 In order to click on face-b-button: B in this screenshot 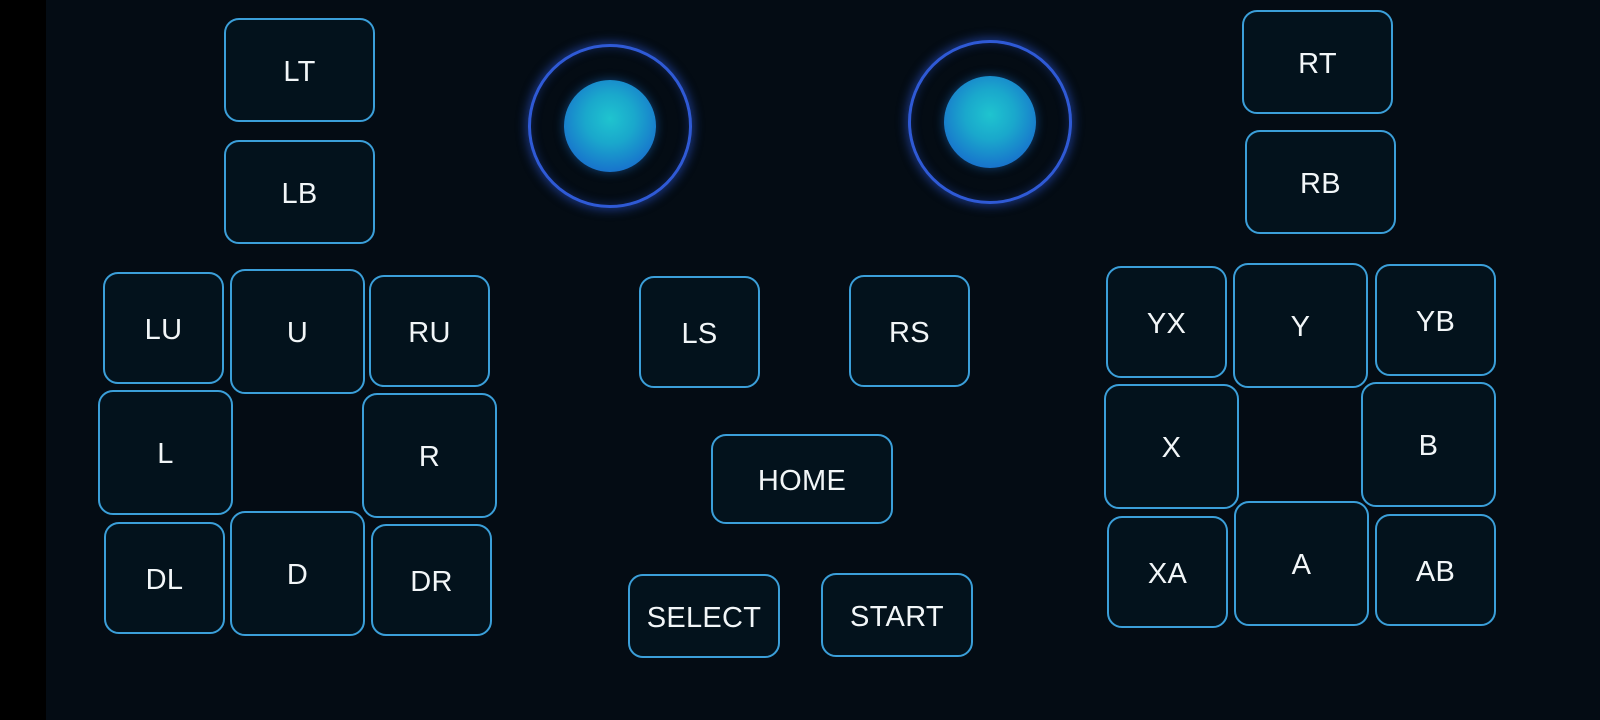, I will do `click(1428, 444)`.